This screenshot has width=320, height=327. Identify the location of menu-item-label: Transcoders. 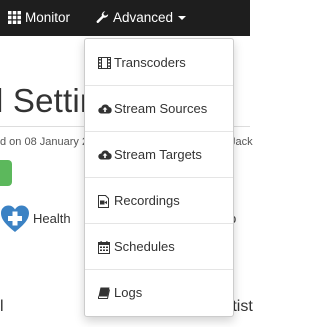
(150, 62).